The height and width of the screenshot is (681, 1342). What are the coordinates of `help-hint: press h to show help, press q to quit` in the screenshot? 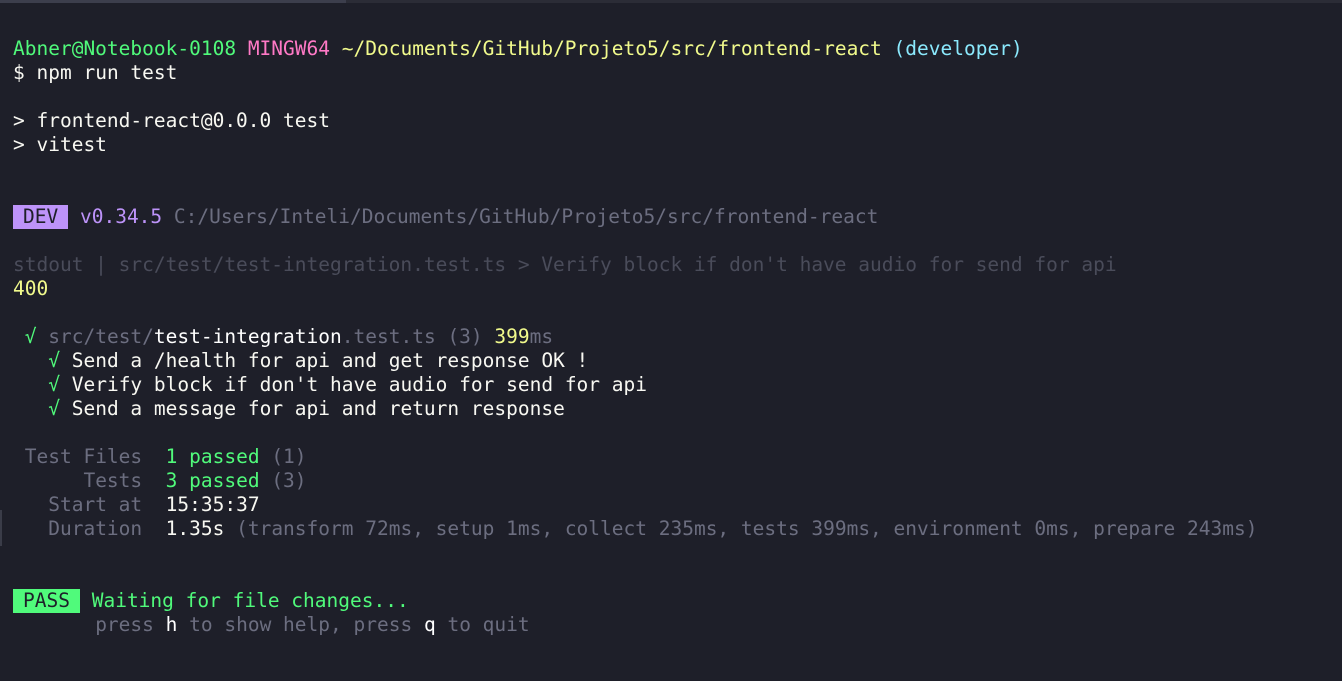 It's located at (271, 625).